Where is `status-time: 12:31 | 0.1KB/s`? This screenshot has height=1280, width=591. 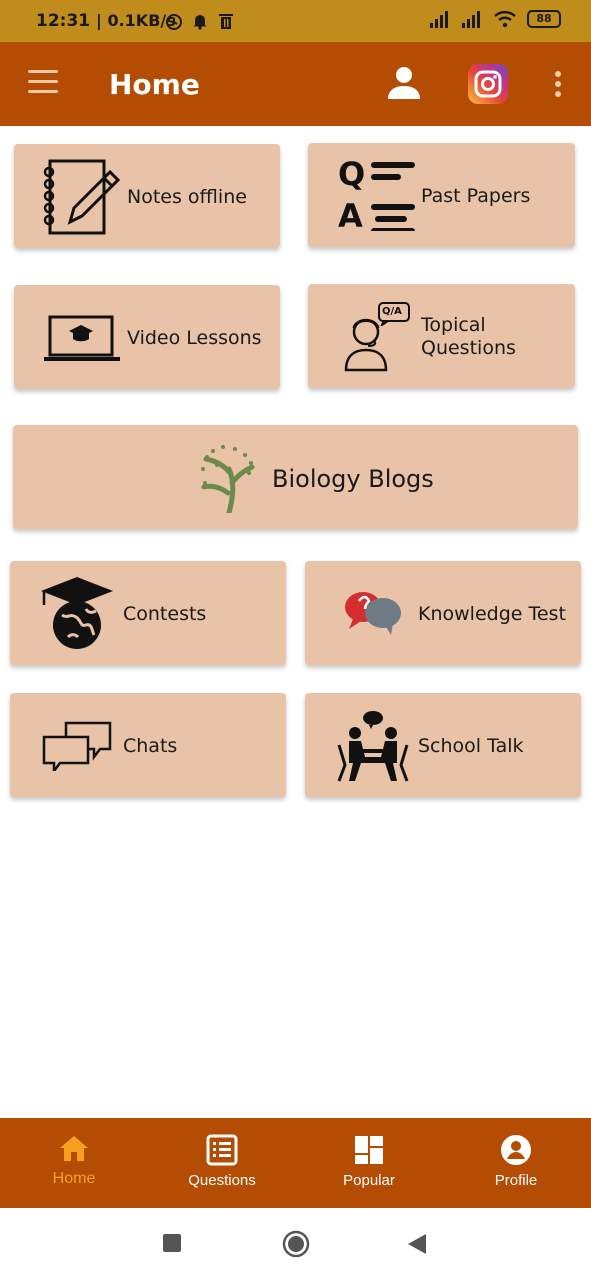 status-time: 12:31 | 0.1KB/s is located at coordinates (106, 21).